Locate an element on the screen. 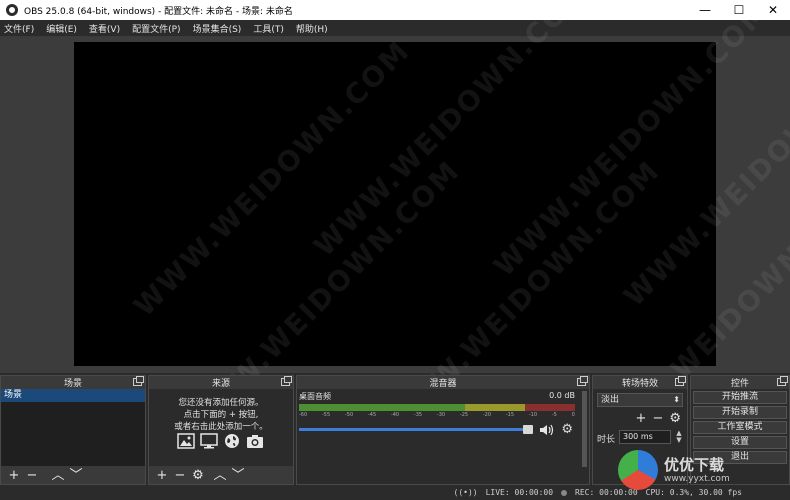  scale-tick: -55 is located at coordinates (326, 415).